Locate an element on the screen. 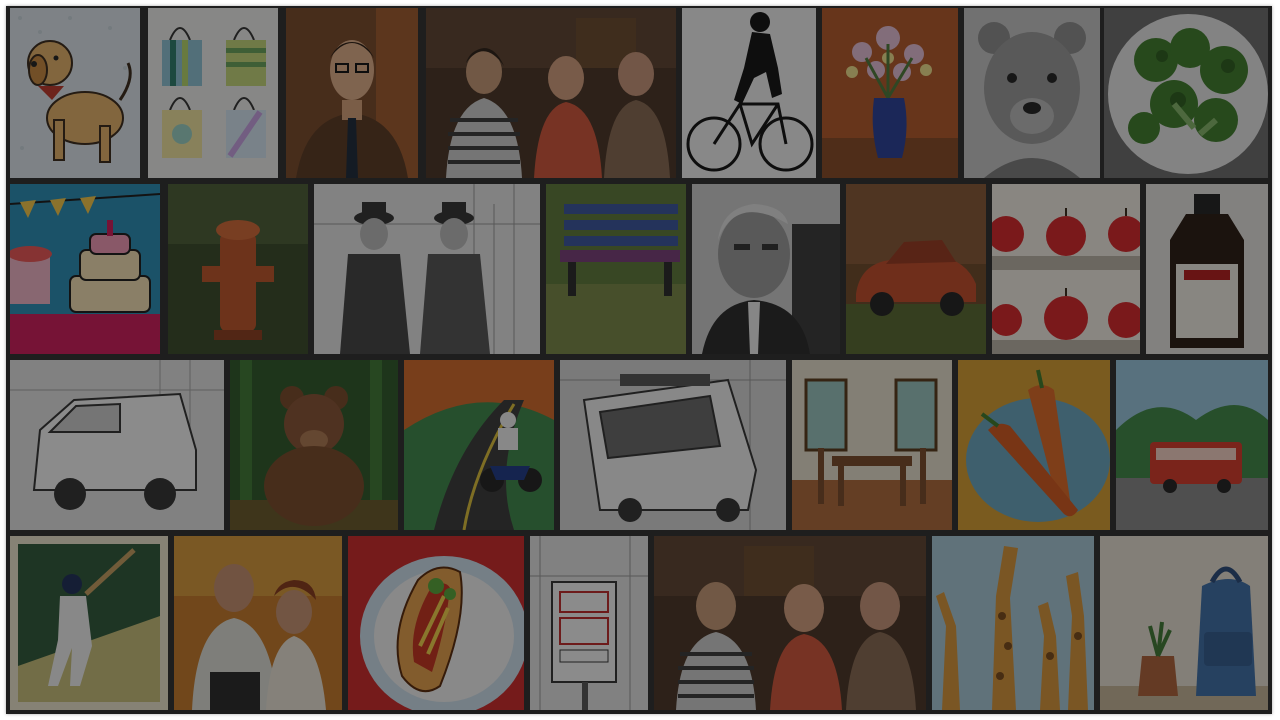 The height and width of the screenshot is (720, 1280). backpack-plant-icon is located at coordinates (1184, 623).